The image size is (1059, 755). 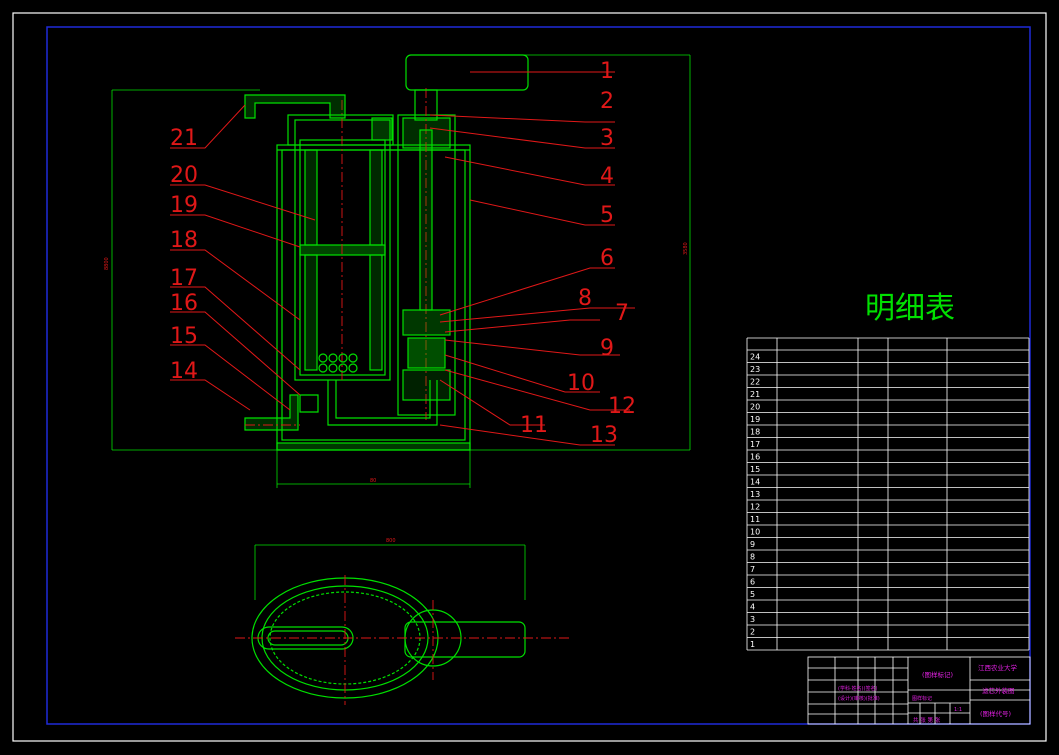 I want to click on parts-list-table: 242322212019181716151413121110987654321, so click(x=888, y=494).